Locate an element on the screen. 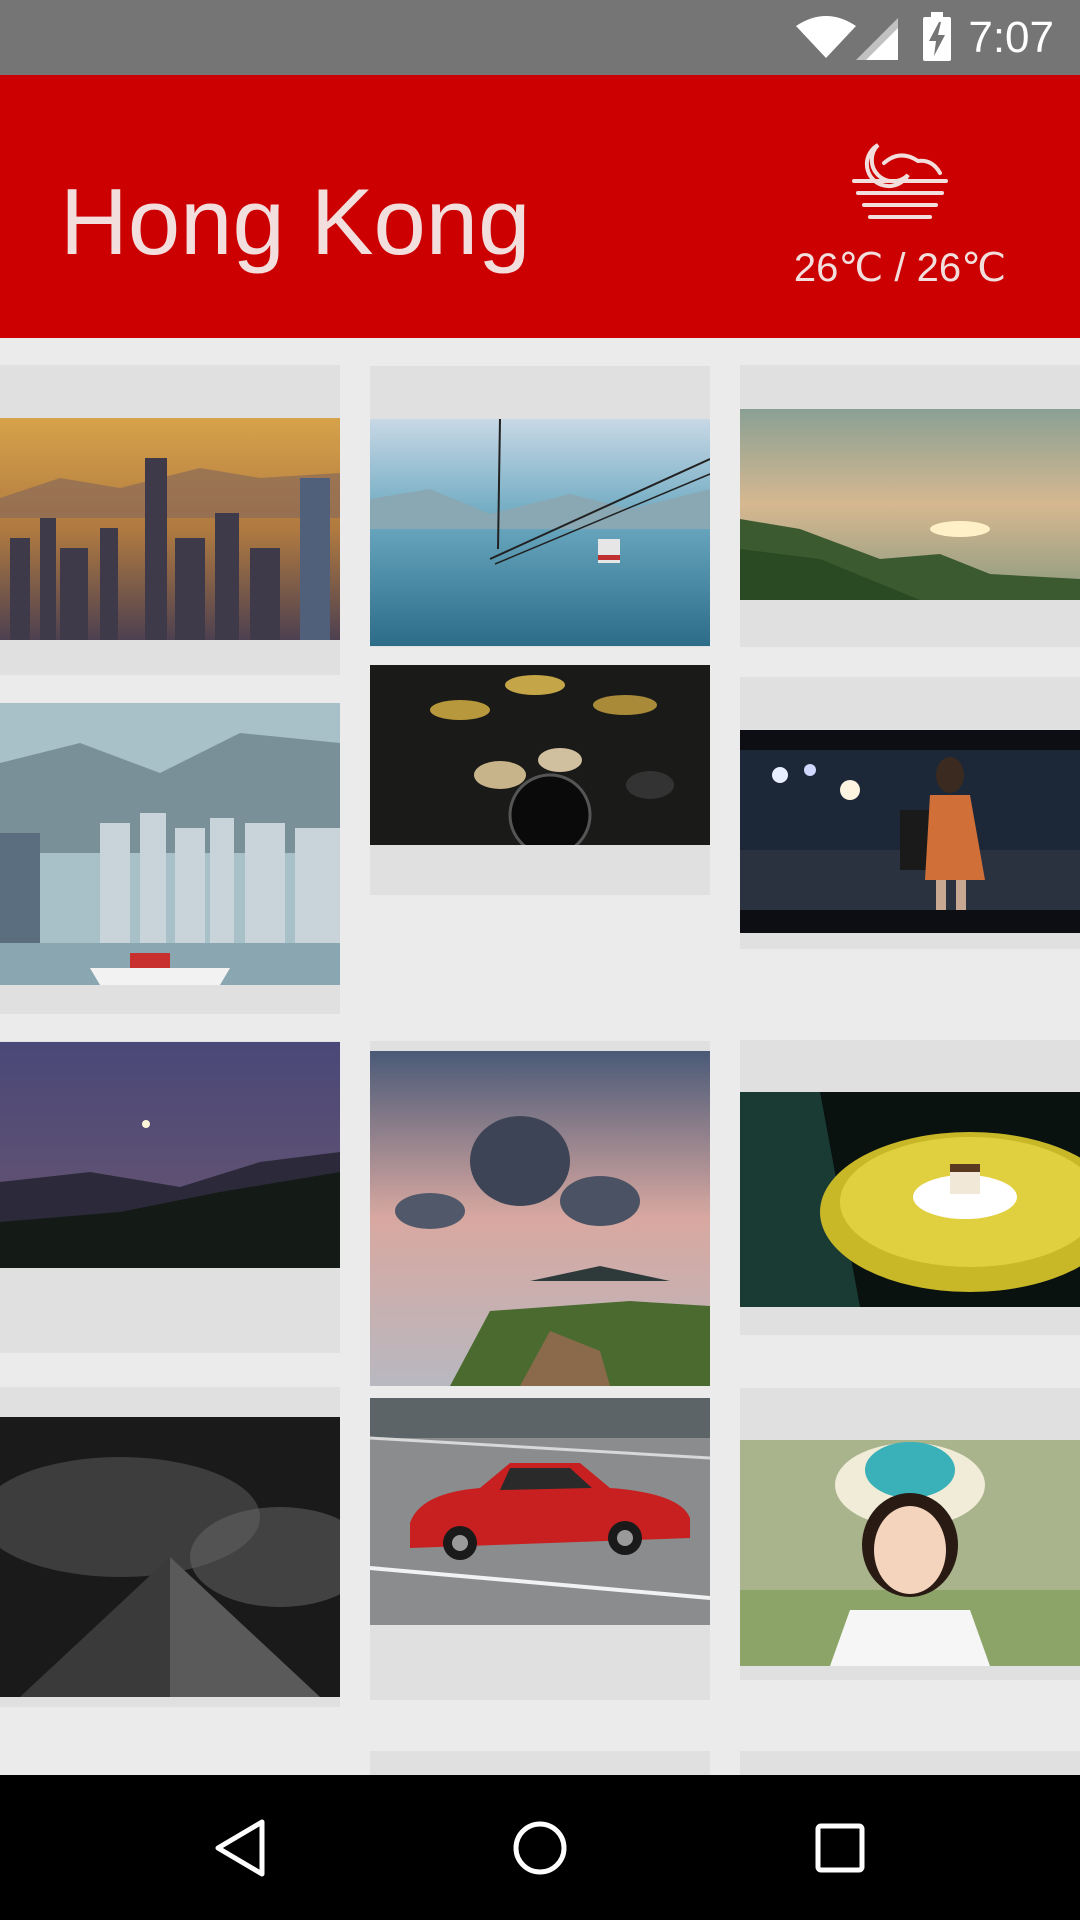 Image resolution: width=1080 pixels, height=1920 pixels. photo-hong-kong-skyline is located at coordinates (170, 529).